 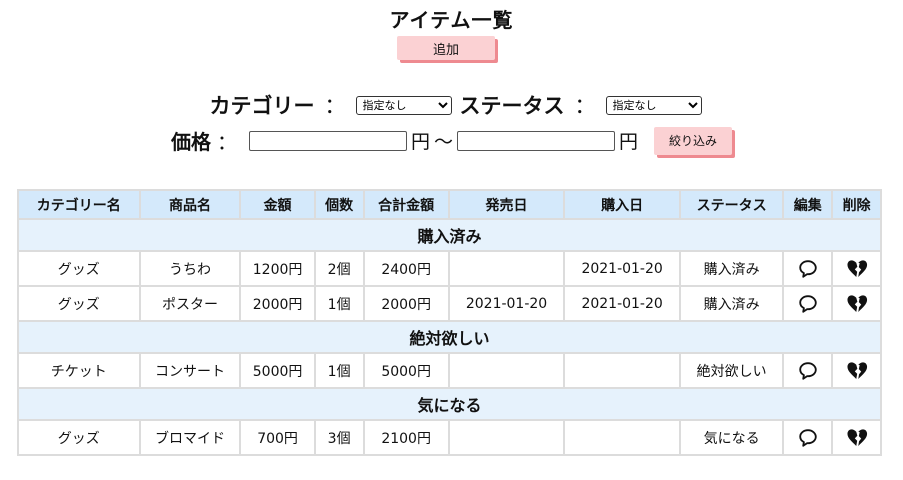 I want to click on table-row: グッズ ブロマイド 700円 3個 2100円 気になる, so click(x=449, y=437).